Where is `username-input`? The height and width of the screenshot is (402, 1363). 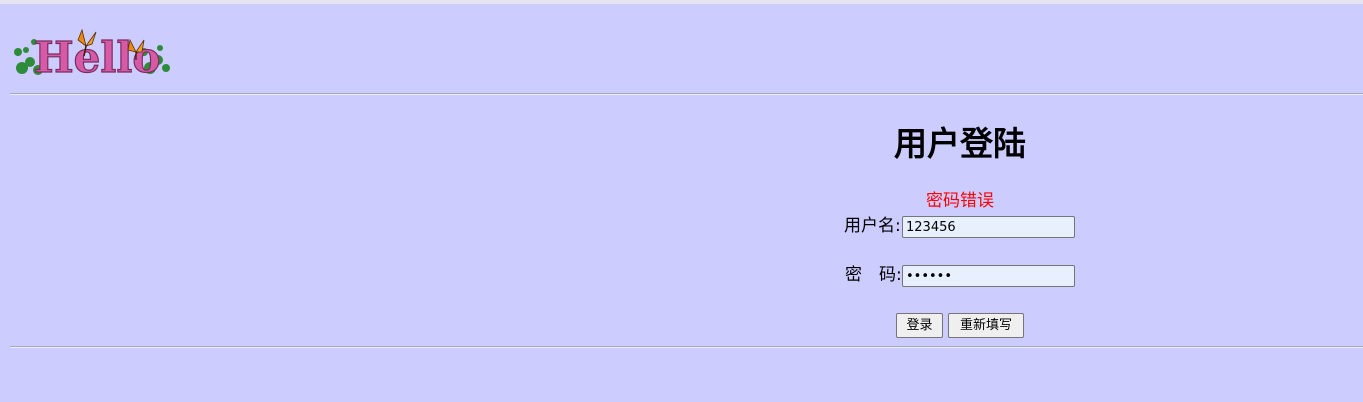
username-input is located at coordinates (988, 227).